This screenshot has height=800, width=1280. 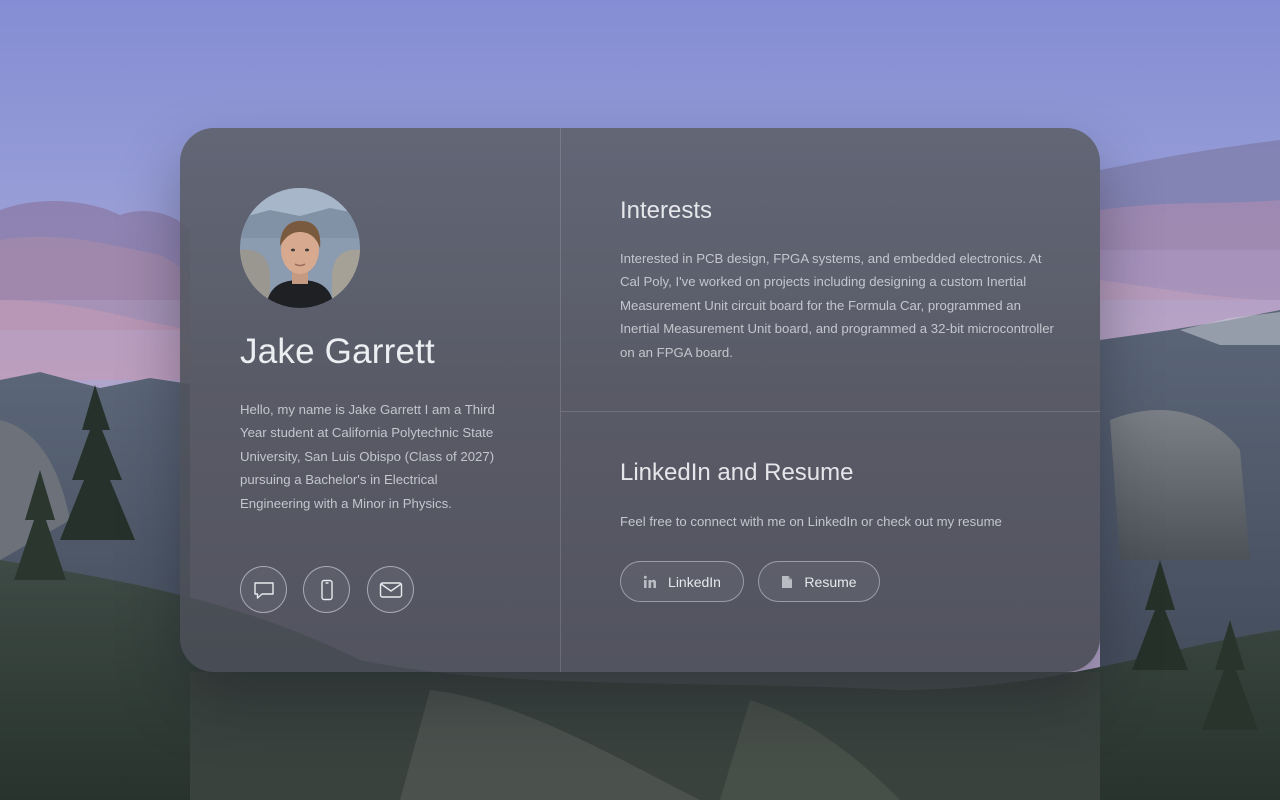 I want to click on phone-button, so click(x=326, y=589).